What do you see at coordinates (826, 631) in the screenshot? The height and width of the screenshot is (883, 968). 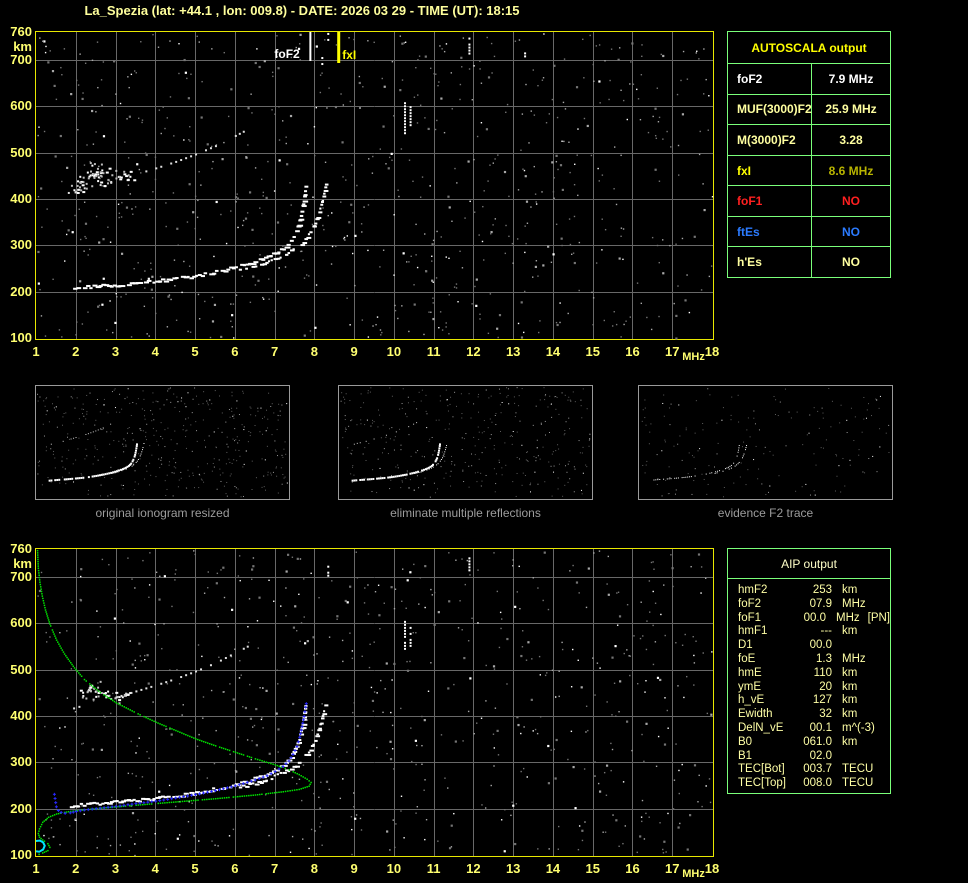 I see `aip-row-value: ---` at bounding box center [826, 631].